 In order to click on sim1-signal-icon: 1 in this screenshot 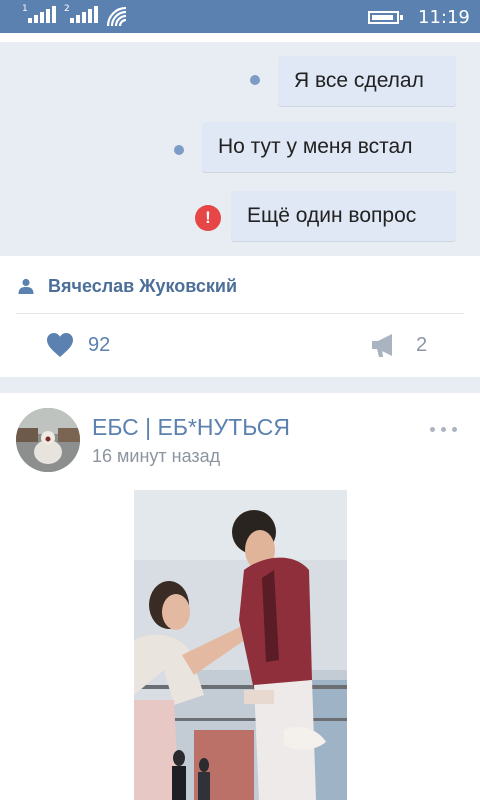, I will do `click(39, 15)`.